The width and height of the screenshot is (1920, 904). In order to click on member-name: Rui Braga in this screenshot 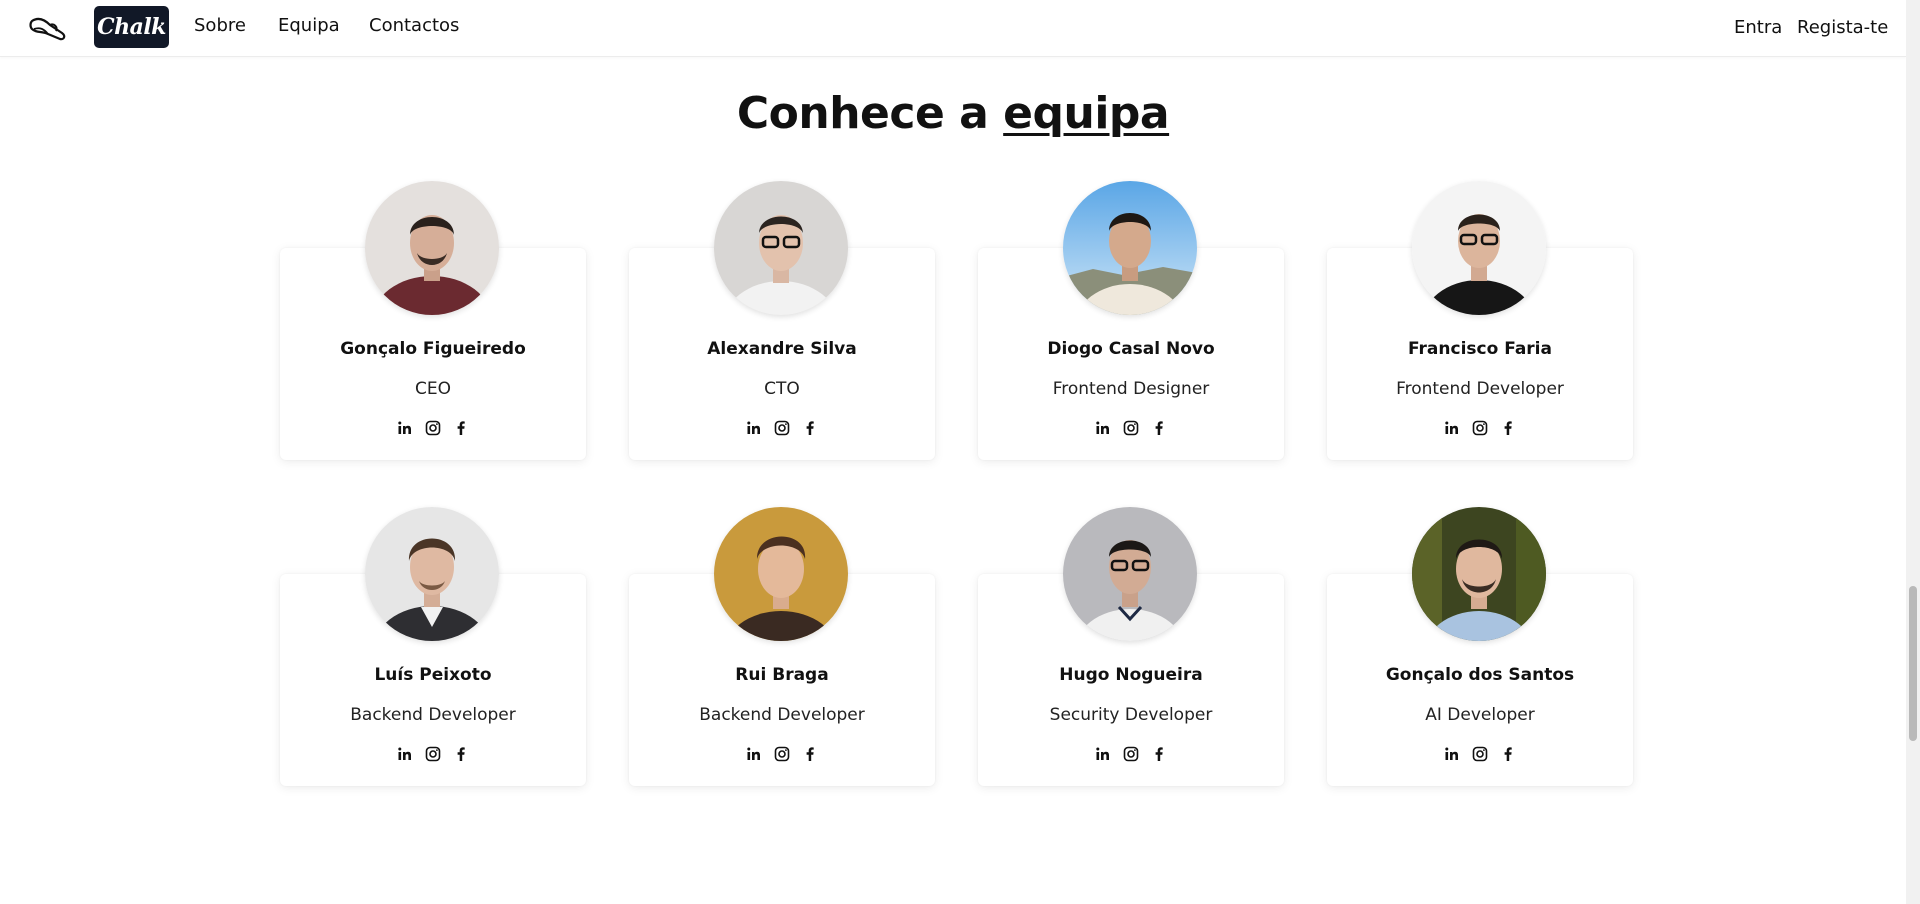, I will do `click(782, 675)`.